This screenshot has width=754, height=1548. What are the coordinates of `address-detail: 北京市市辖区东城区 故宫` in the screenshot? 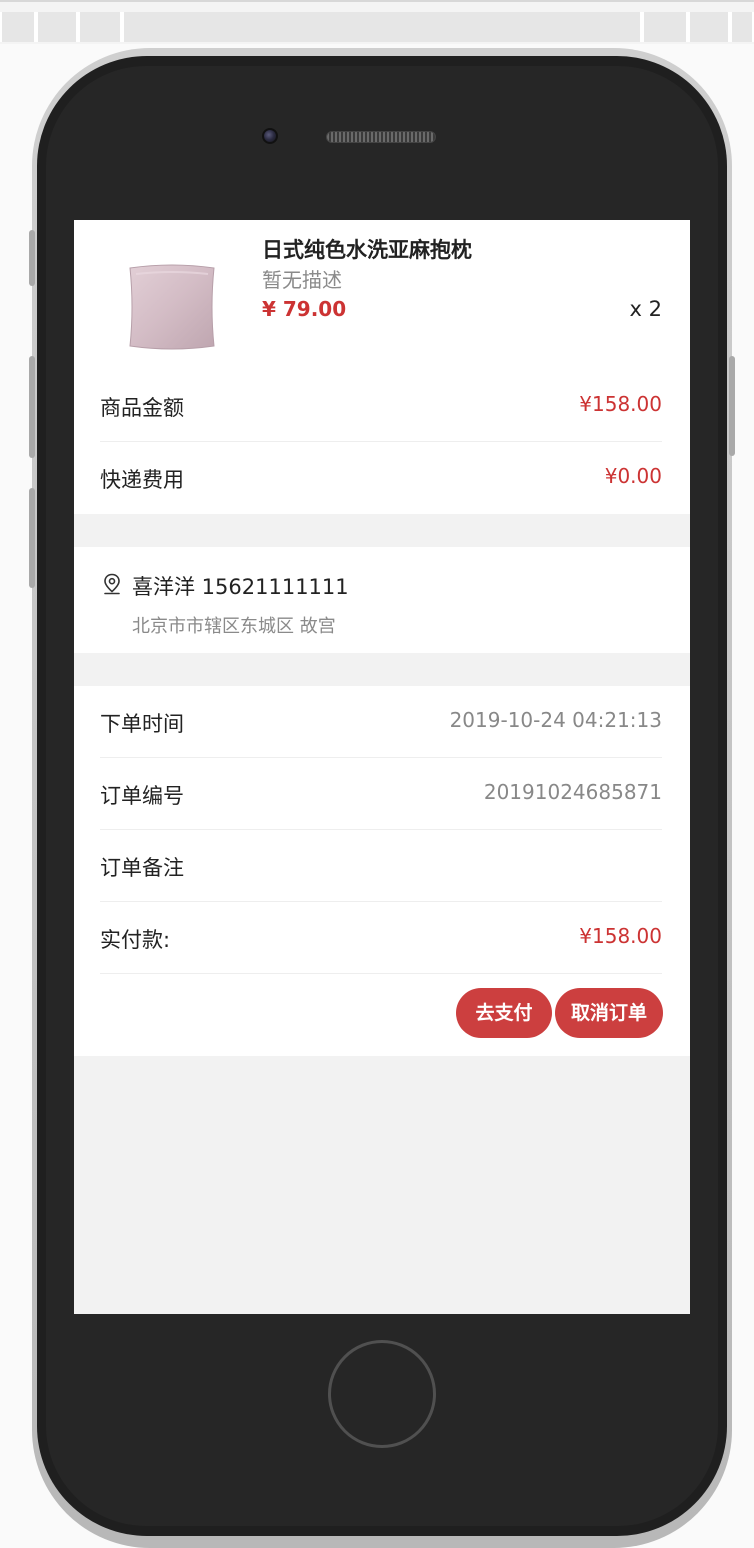 It's located at (234, 626).